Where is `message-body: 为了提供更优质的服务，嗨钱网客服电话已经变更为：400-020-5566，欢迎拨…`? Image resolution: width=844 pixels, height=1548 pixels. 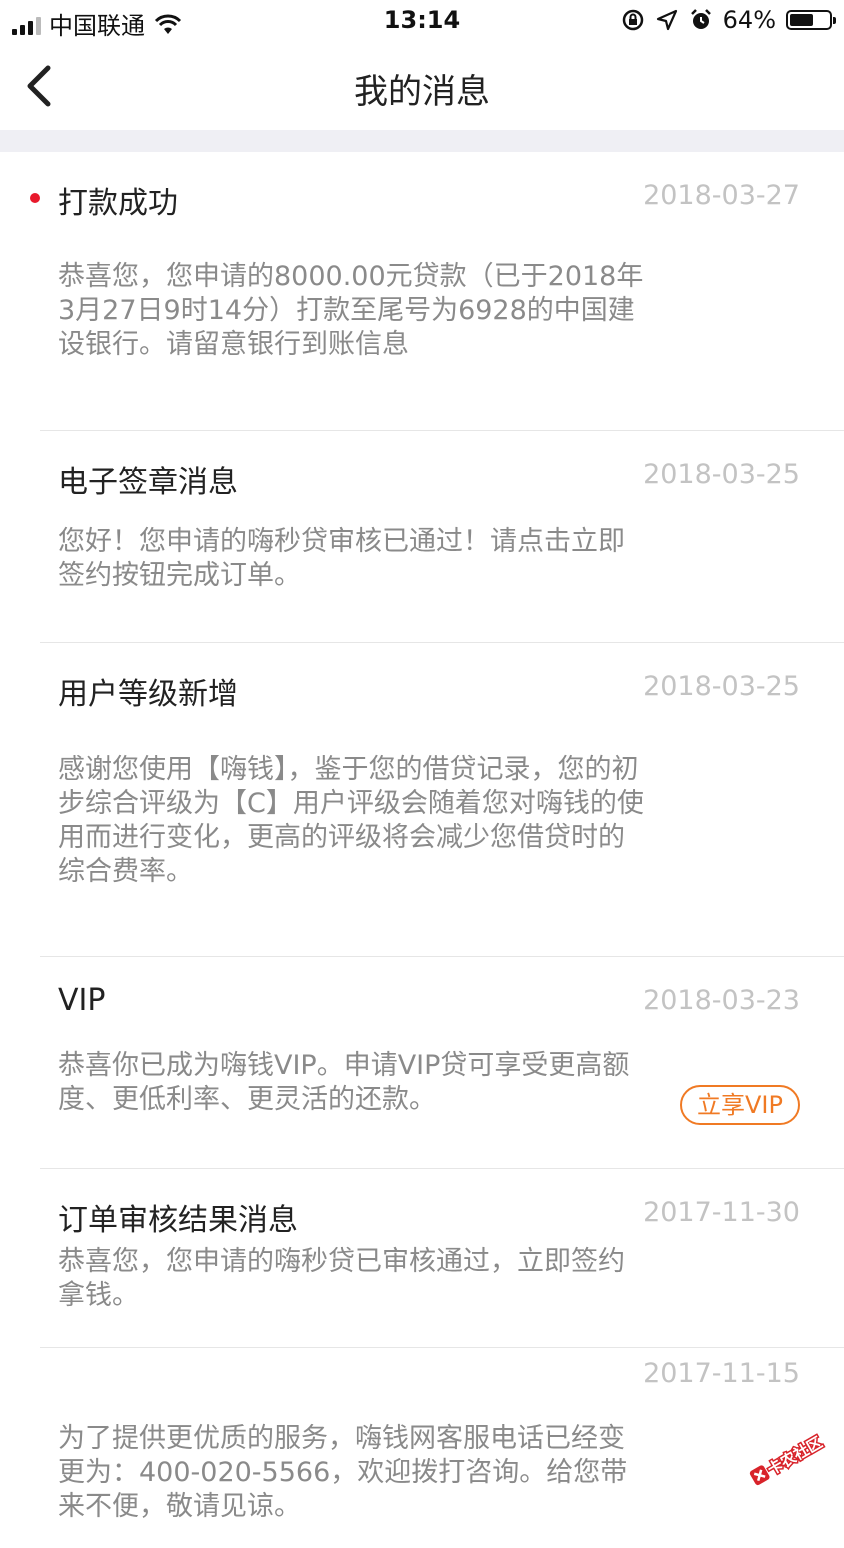
message-body: 为了提供更优质的服务，嗨钱网客服电话已经变更为：400-020-5566，欢迎拨… is located at coordinates (343, 1472).